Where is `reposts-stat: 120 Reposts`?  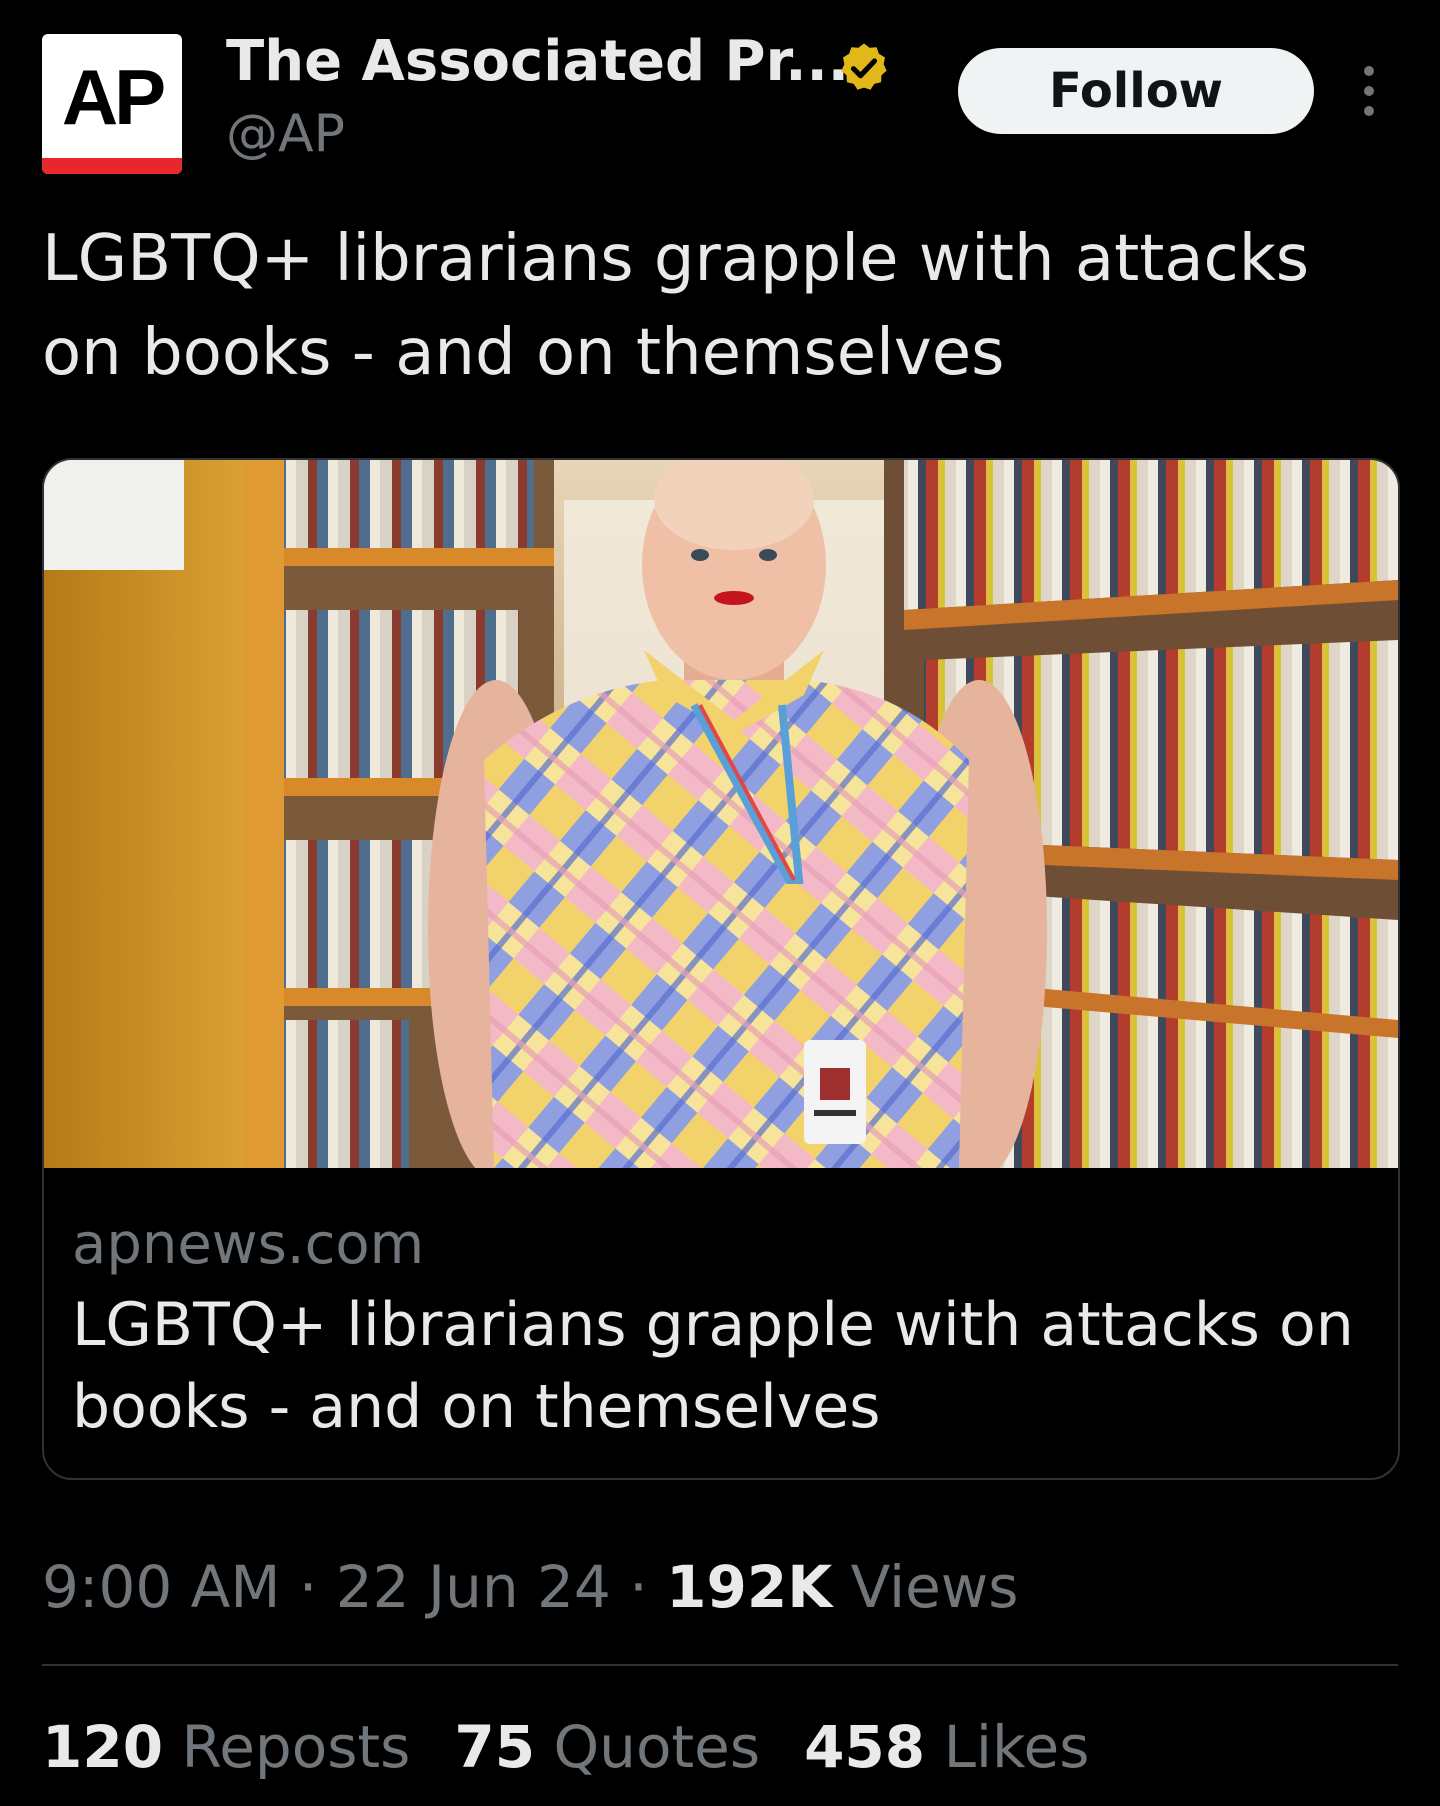
reposts-stat: 120 Reposts is located at coordinates (226, 1747).